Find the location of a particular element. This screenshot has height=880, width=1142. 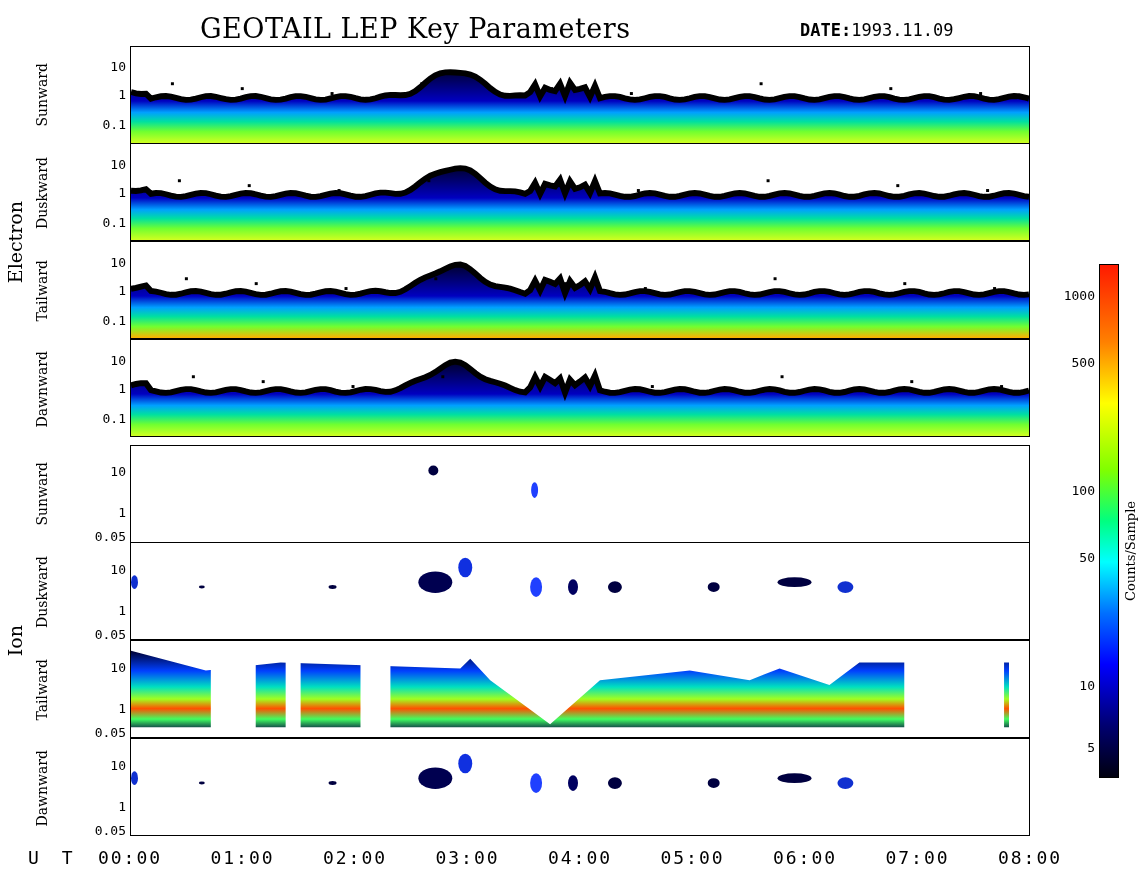

date-text: DATE:1993.11.09 is located at coordinates (877, 31).